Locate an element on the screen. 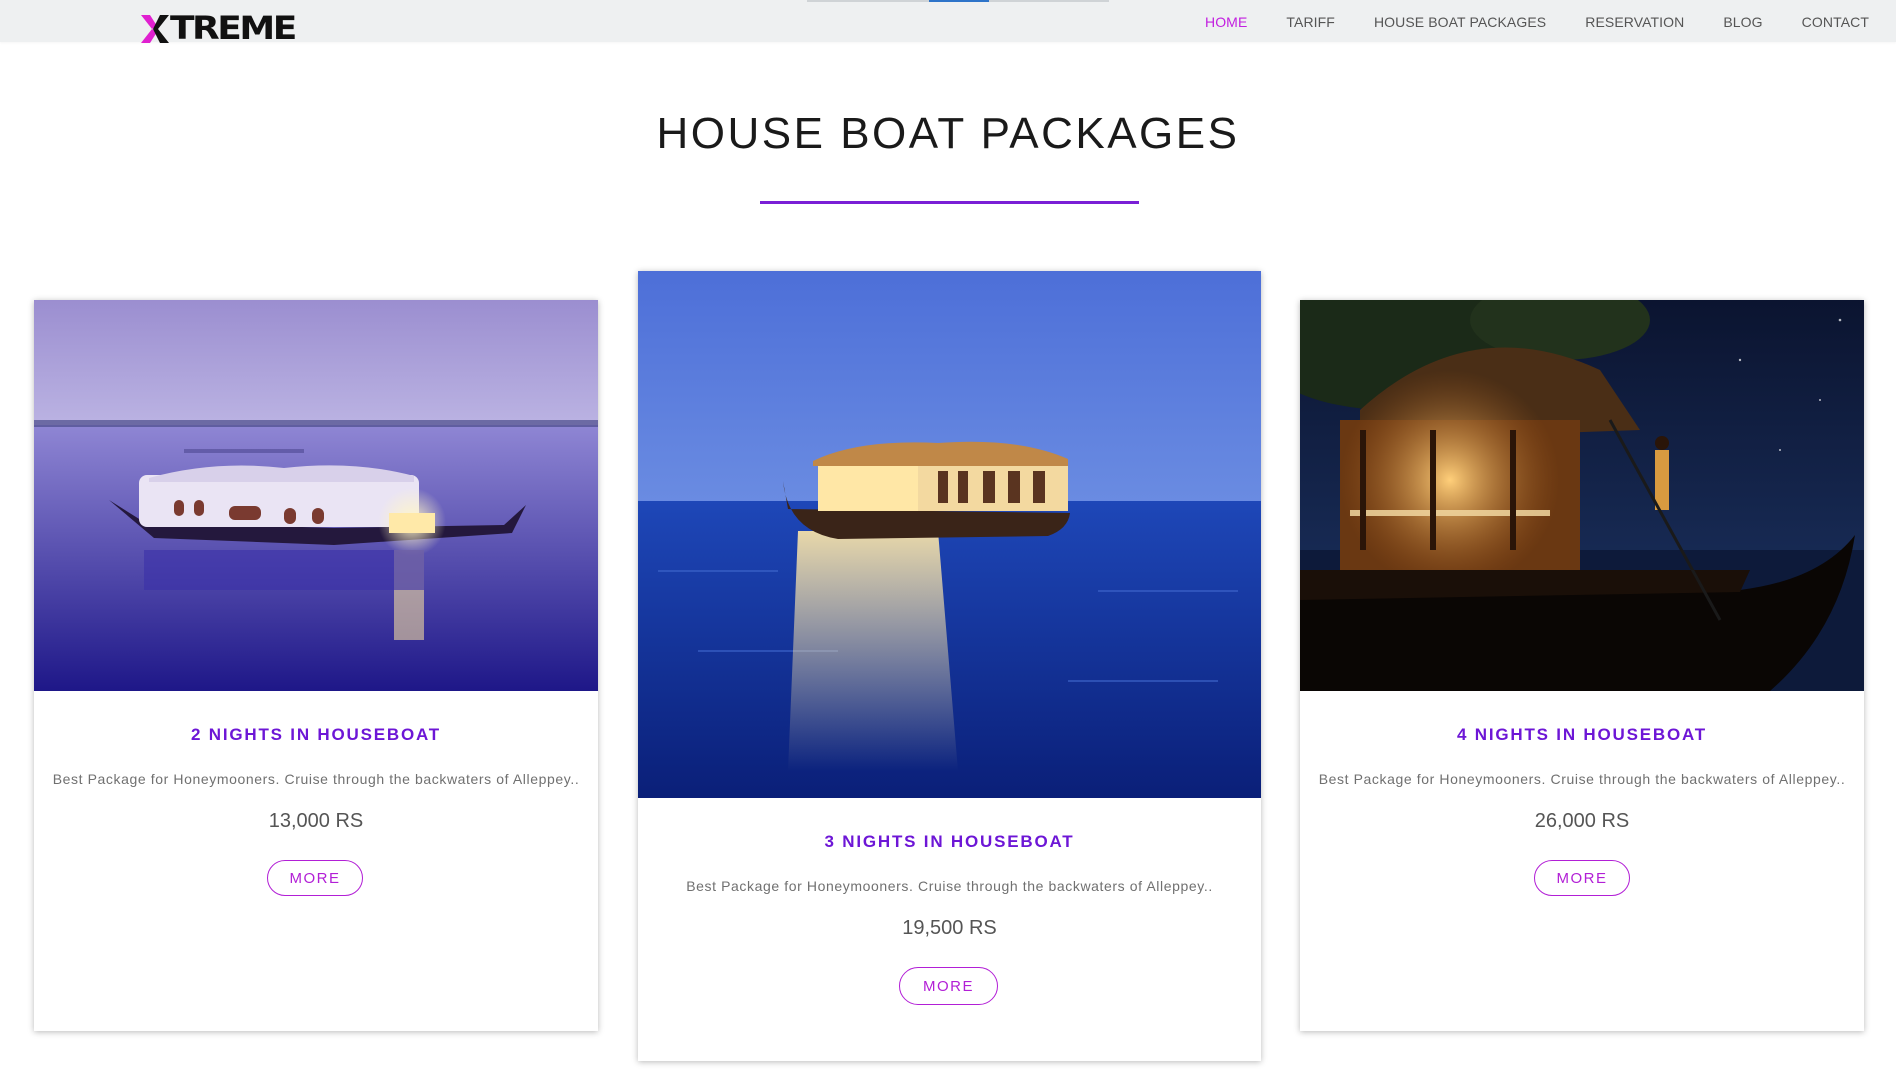 This screenshot has width=1896, height=1080. nav-reservation: RESERVATION is located at coordinates (1635, 22).